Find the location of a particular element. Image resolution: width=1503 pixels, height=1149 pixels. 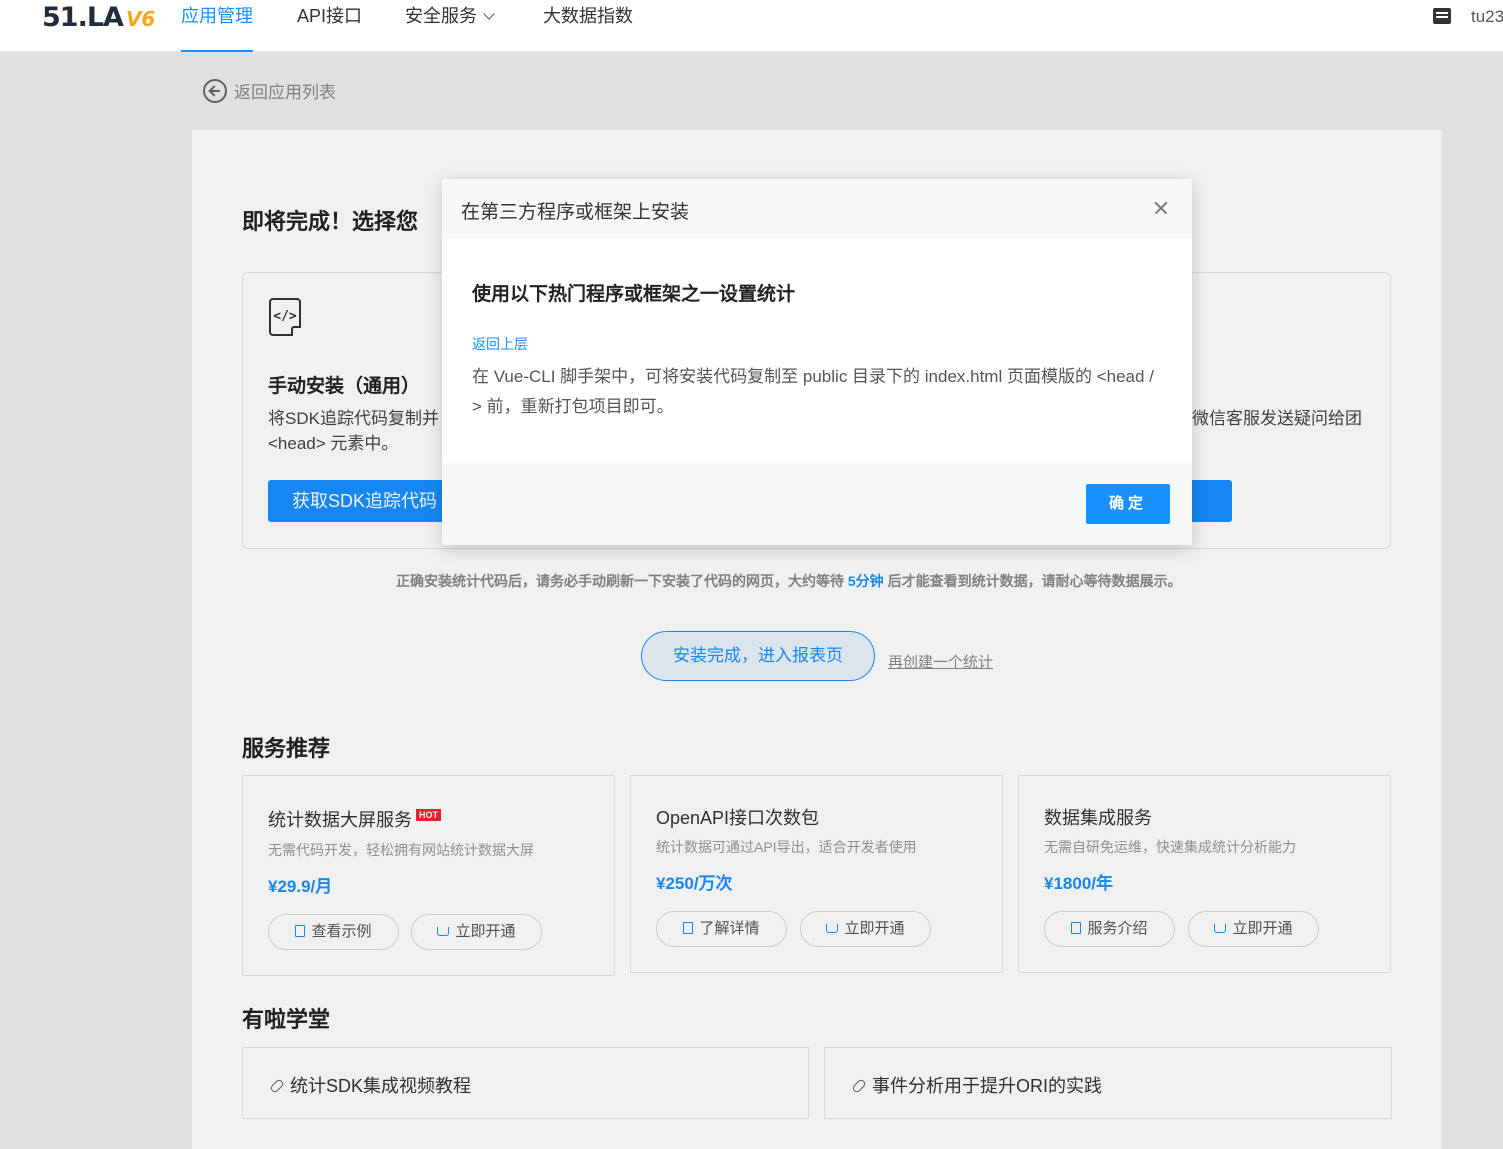

support-desc: 微信客服发送疑问给团 is located at coordinates (1277, 418).